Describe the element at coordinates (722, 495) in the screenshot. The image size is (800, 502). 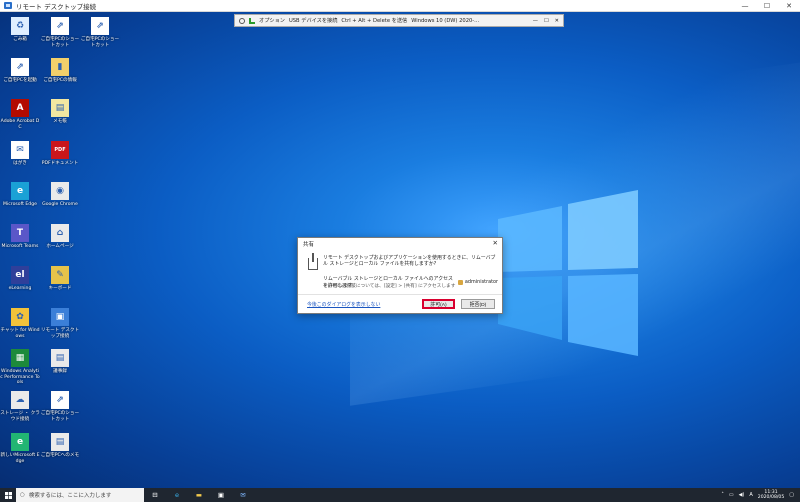
I see `tray-chevron-icon: ˄` at that location.